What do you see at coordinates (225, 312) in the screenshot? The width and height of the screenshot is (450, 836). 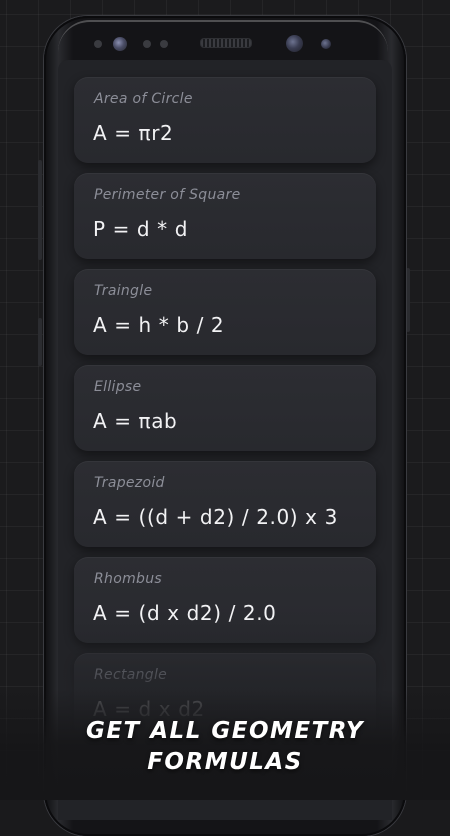 I see `formula-card-triangle: Traingle A = h * b / 2` at bounding box center [225, 312].